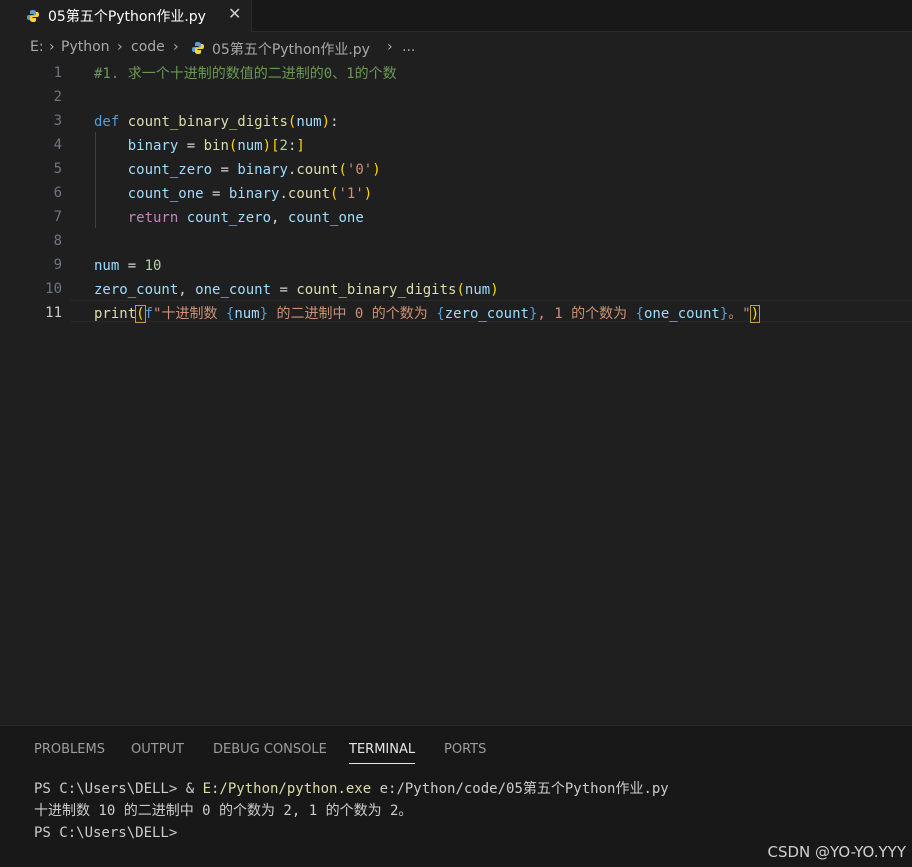 The image size is (912, 867). What do you see at coordinates (85, 47) in the screenshot?
I see `breadcrumb-folder-python: Python` at bounding box center [85, 47].